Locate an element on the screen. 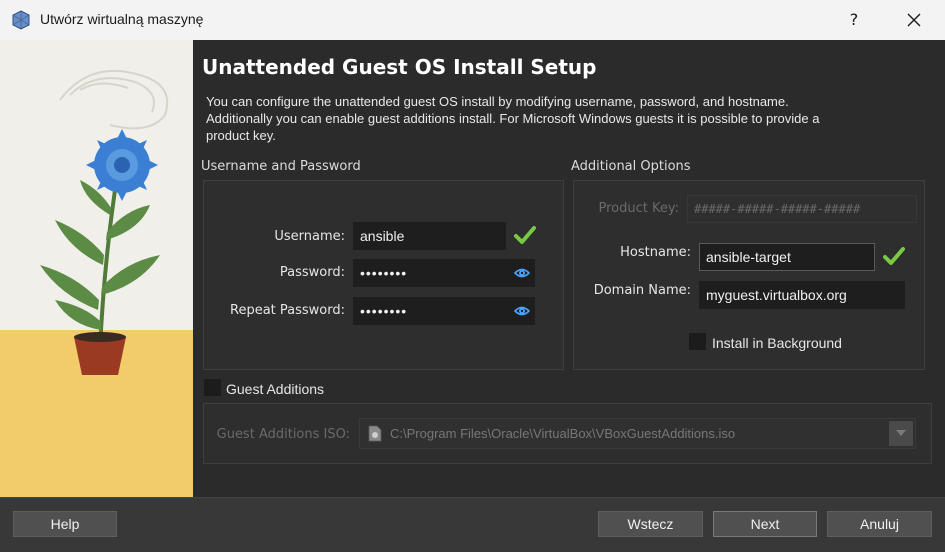 The image size is (945, 552). help-button: Help is located at coordinates (65, 524).